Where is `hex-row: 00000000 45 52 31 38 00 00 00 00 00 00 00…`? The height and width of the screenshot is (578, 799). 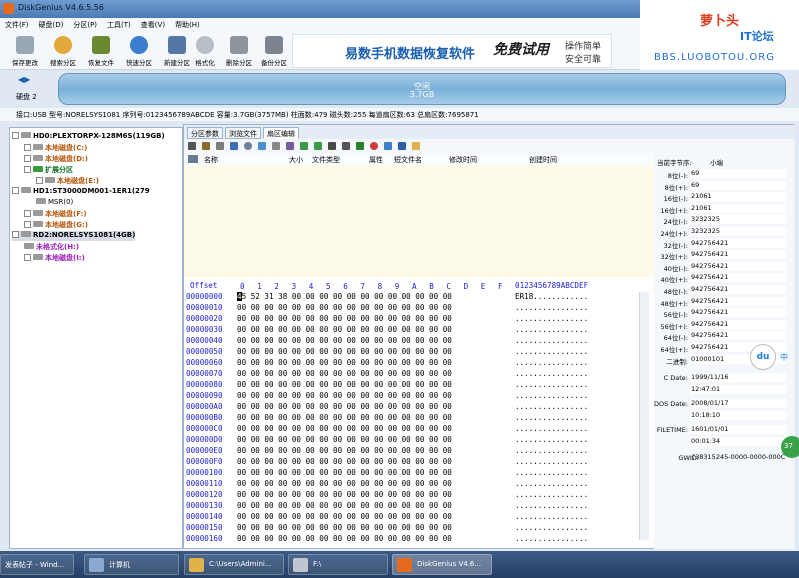
hex-row: 00000000 45 52 31 38 00 00 00 00 00 00 00… is located at coordinates (419, 297).